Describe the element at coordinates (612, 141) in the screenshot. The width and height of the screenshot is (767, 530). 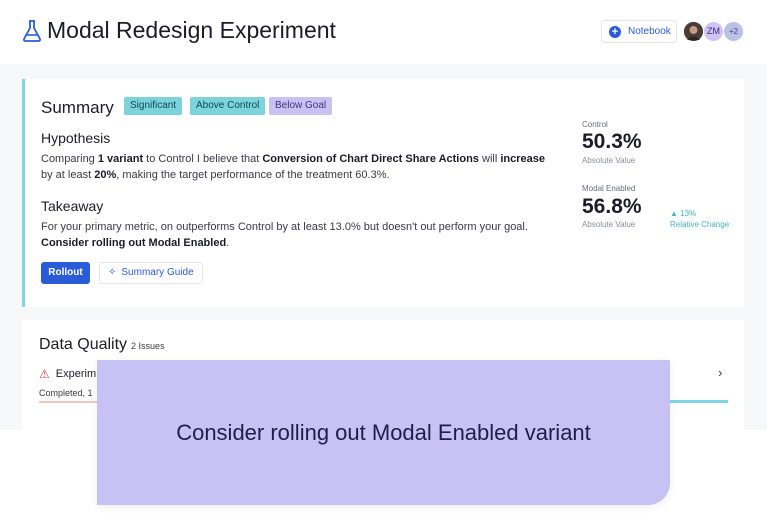
I see `control-value: 50.3%` at that location.